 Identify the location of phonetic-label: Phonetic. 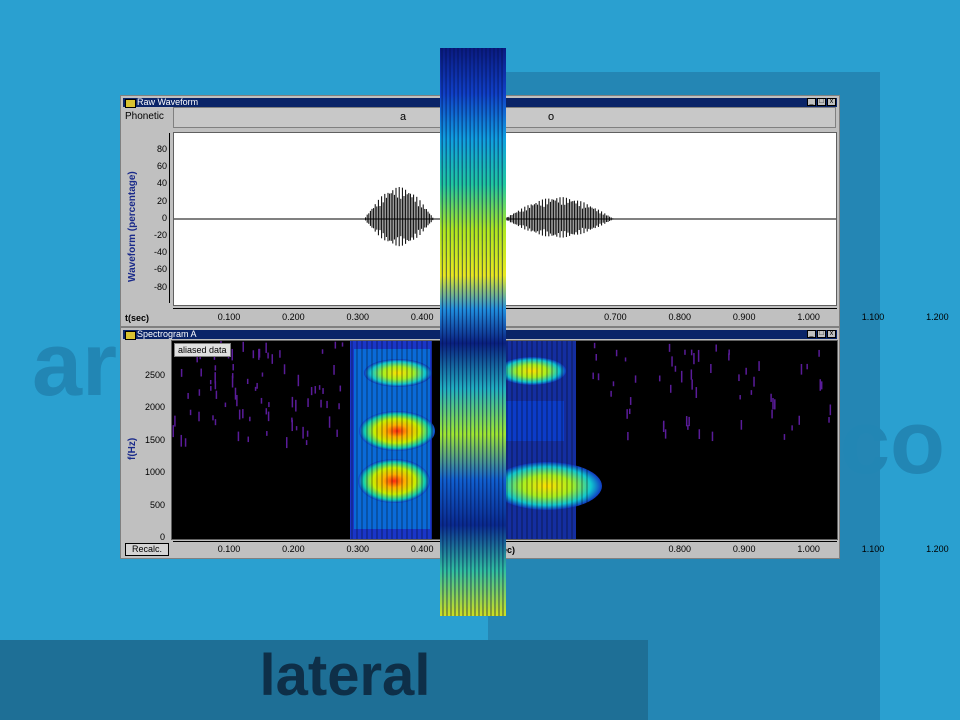
(144, 116).